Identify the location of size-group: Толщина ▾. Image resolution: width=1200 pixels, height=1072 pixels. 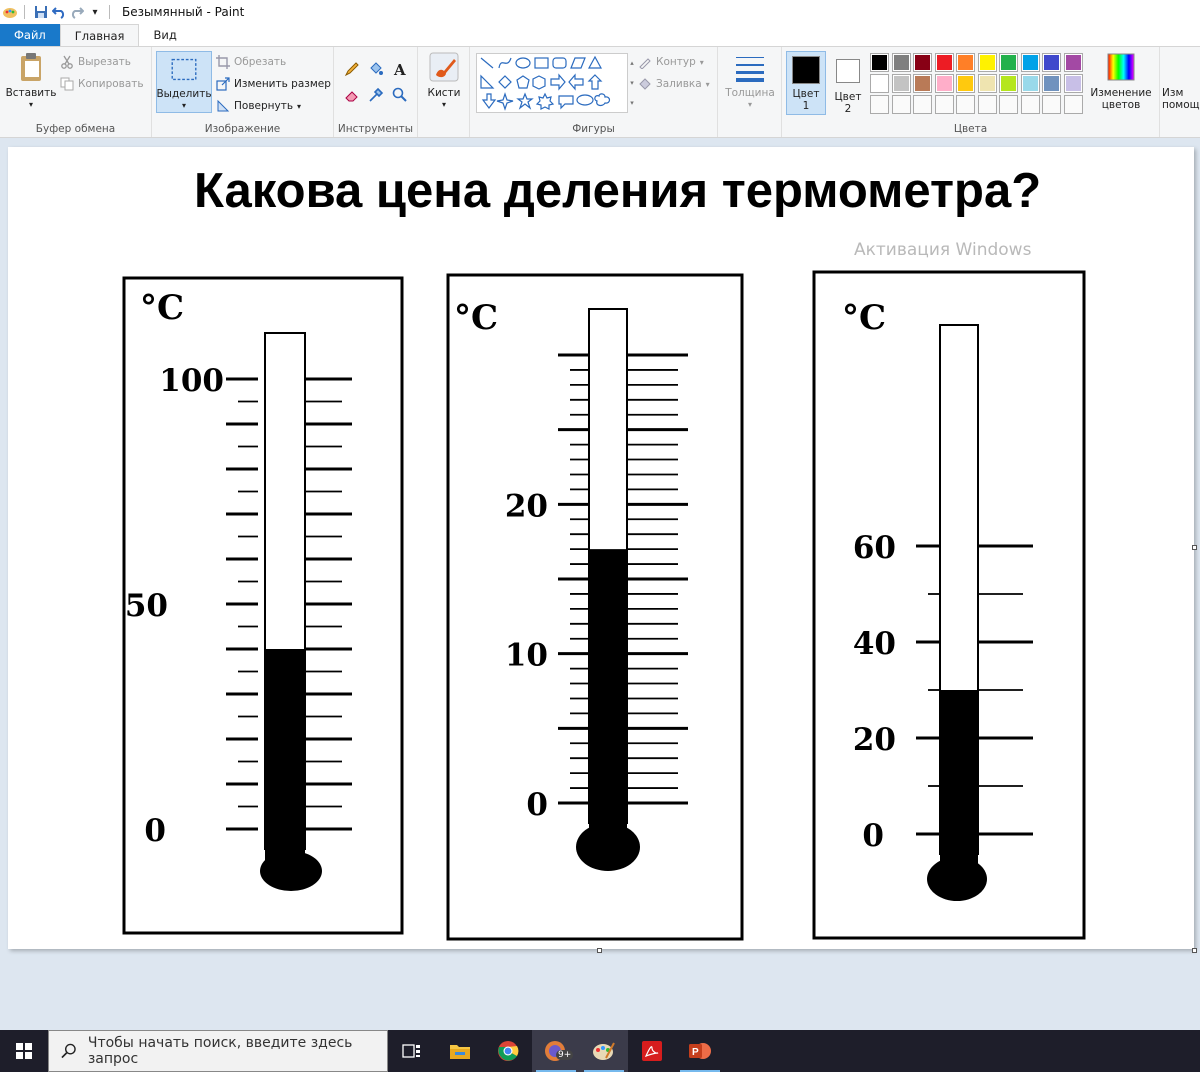
(750, 92).